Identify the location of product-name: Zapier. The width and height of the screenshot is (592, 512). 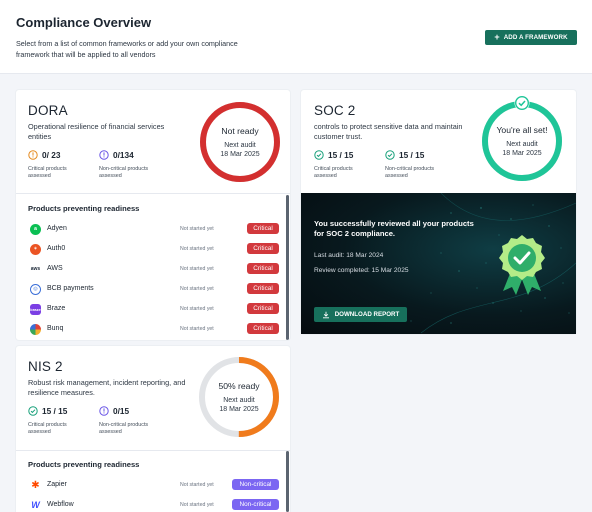
(57, 484).